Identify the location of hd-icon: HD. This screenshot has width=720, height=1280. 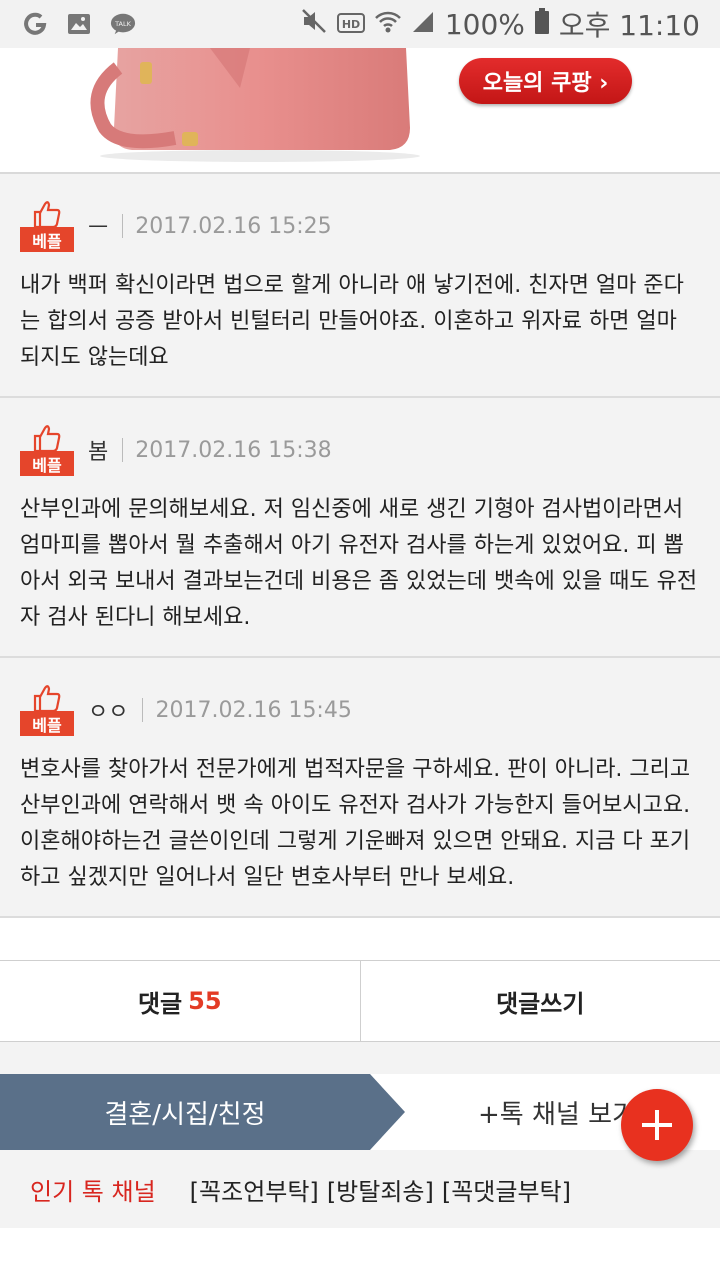
(350, 24).